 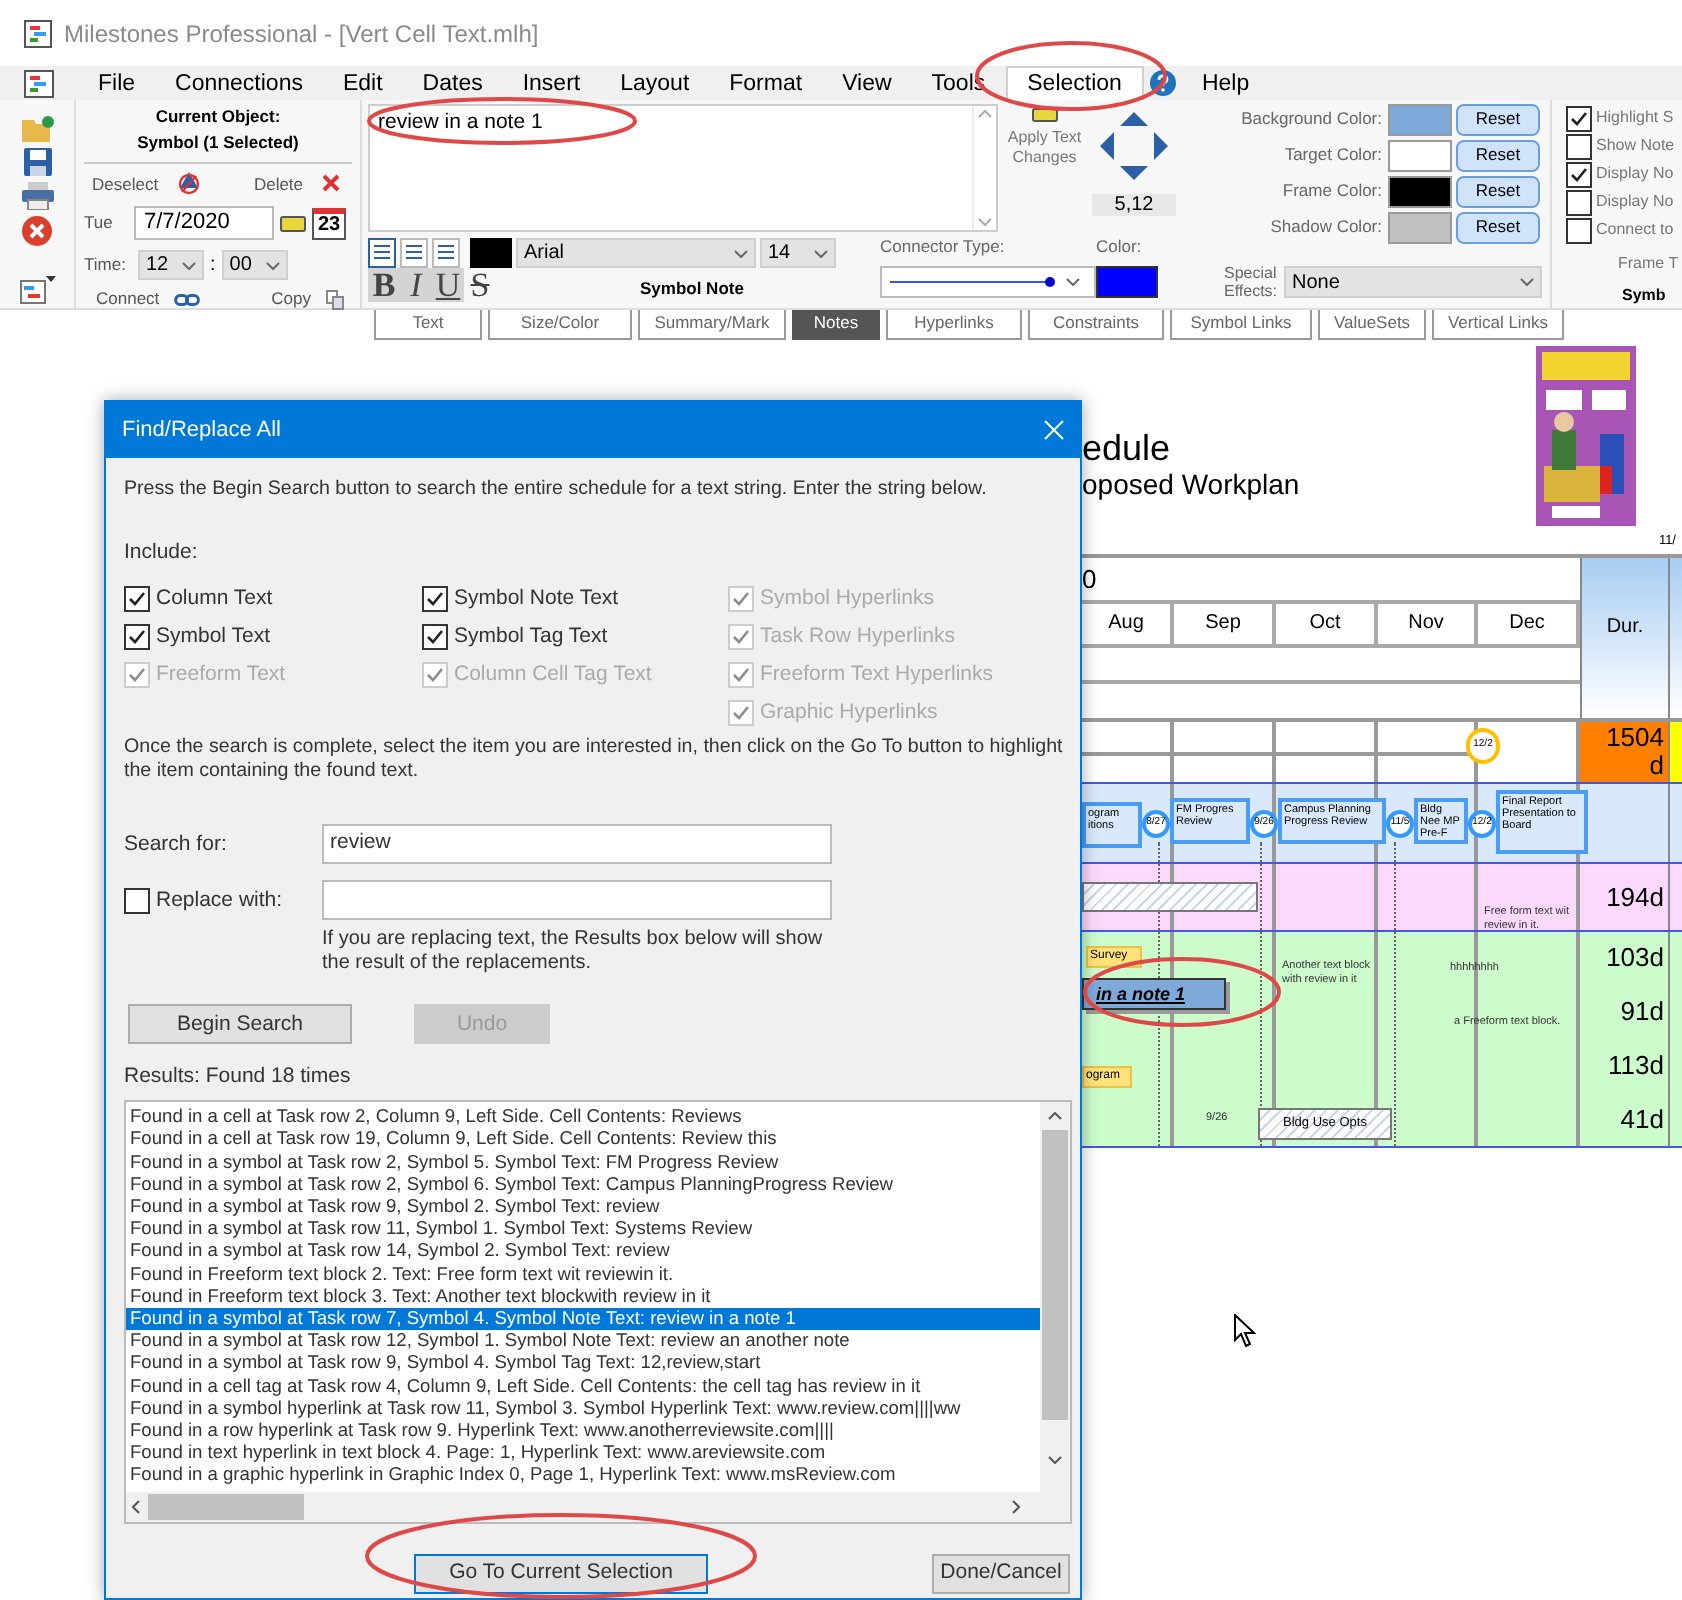 What do you see at coordinates (954, 325) in the screenshot?
I see `ribbon-tab: Hyperlinks` at bounding box center [954, 325].